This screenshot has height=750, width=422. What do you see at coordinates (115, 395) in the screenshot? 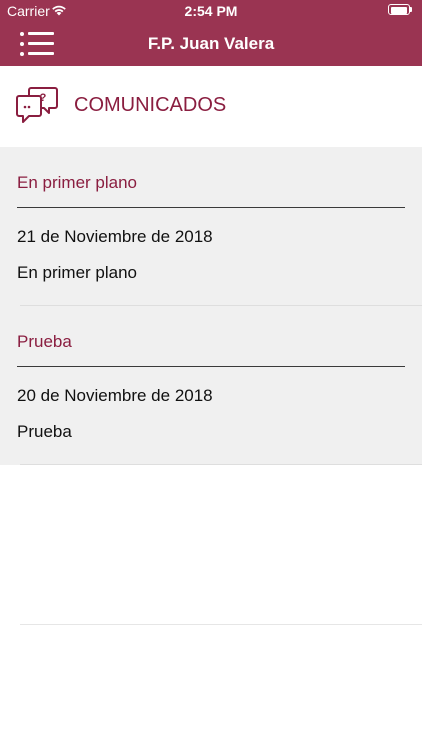
I see `announcement-date: 20 de Noviembre de 2018` at bounding box center [115, 395].